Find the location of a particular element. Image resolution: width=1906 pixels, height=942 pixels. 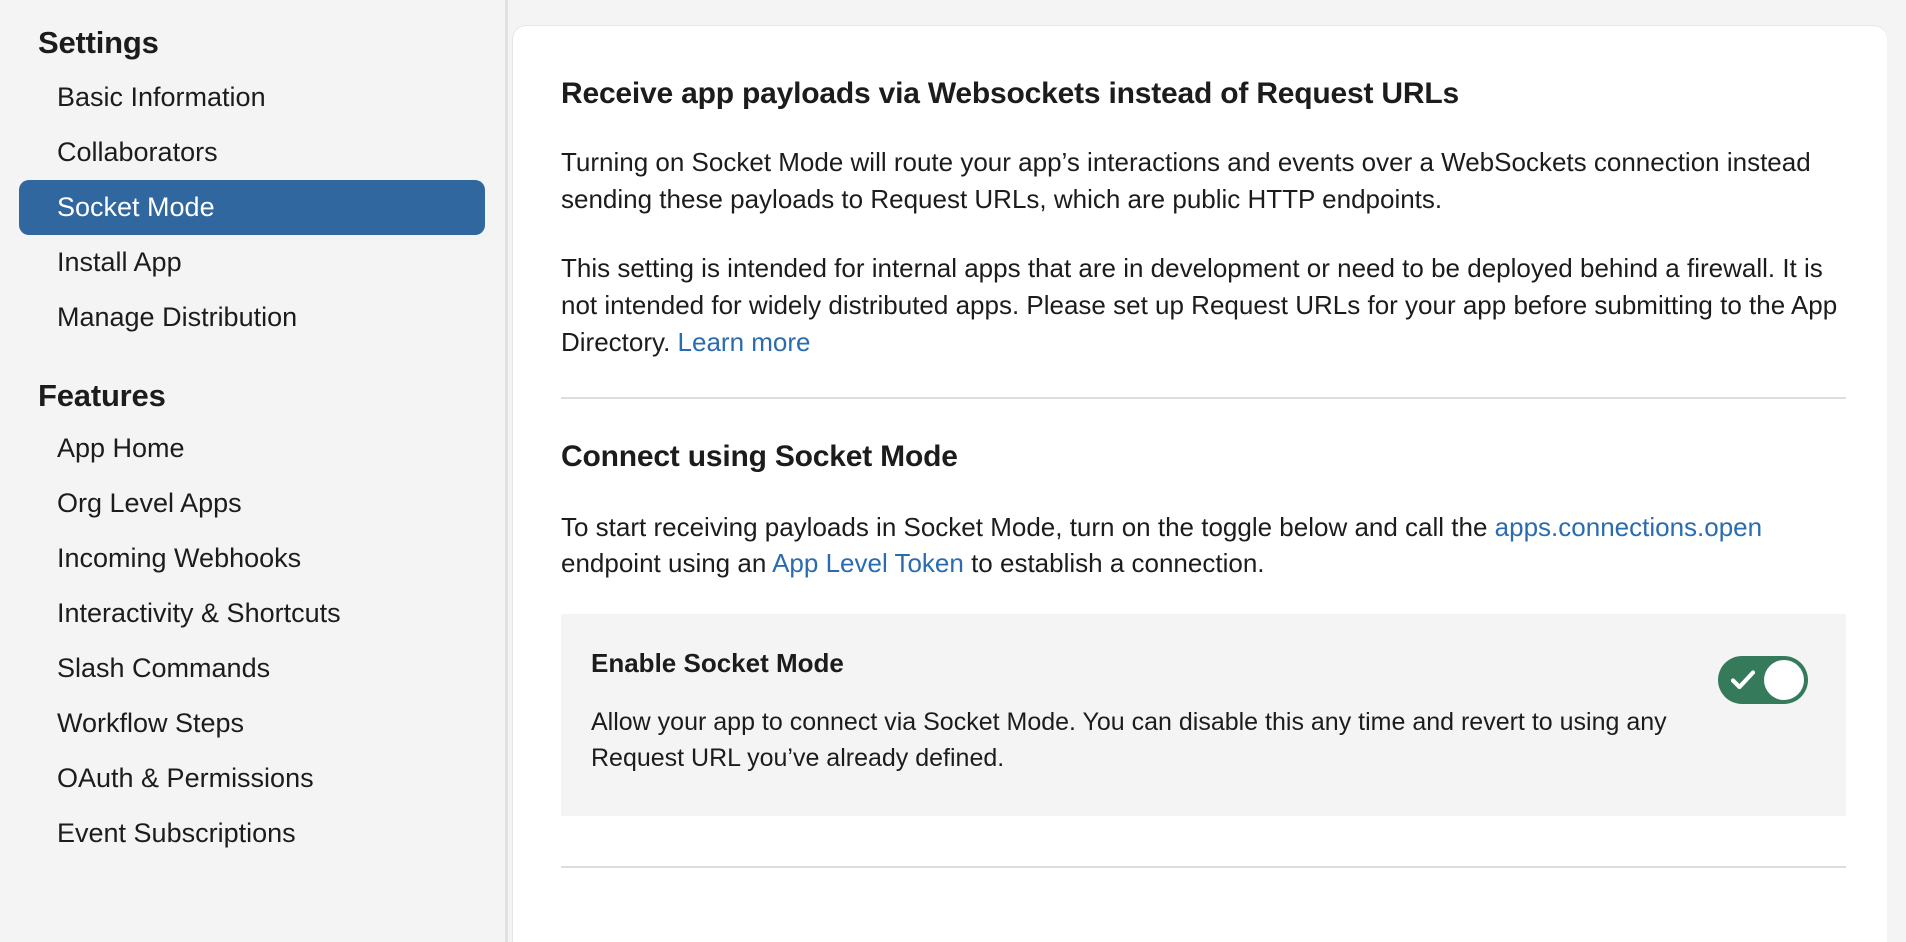

sidebar-item-org-level-apps: Org Level Apps is located at coordinates (252, 503).